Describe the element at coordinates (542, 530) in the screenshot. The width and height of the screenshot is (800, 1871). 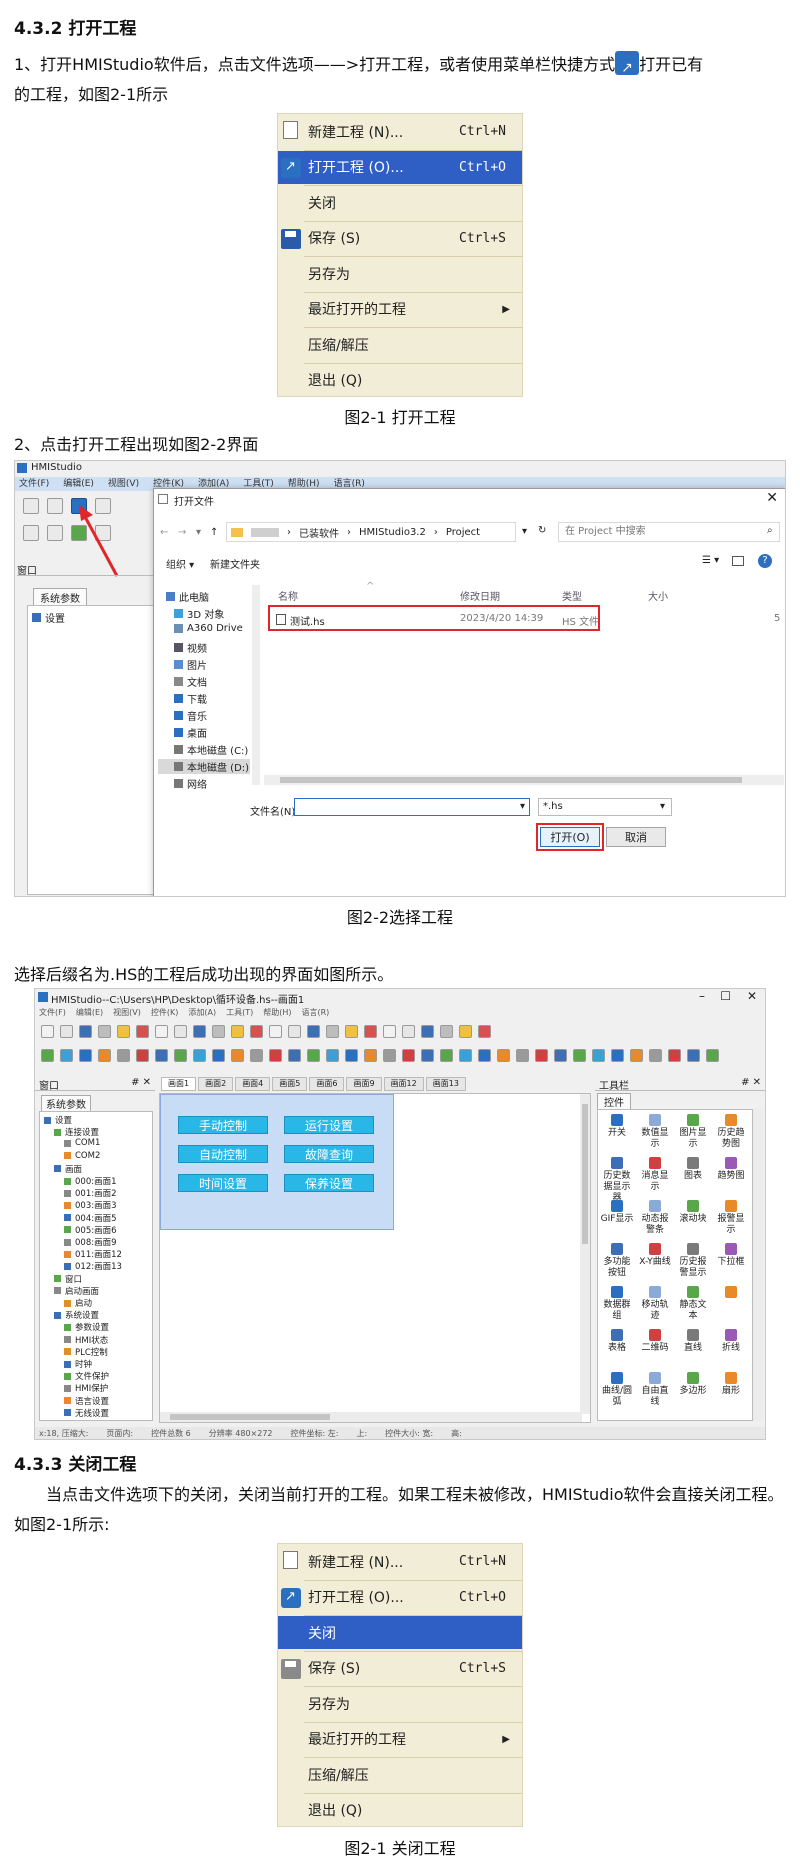
I see `refresh-icon: ↻` at that location.